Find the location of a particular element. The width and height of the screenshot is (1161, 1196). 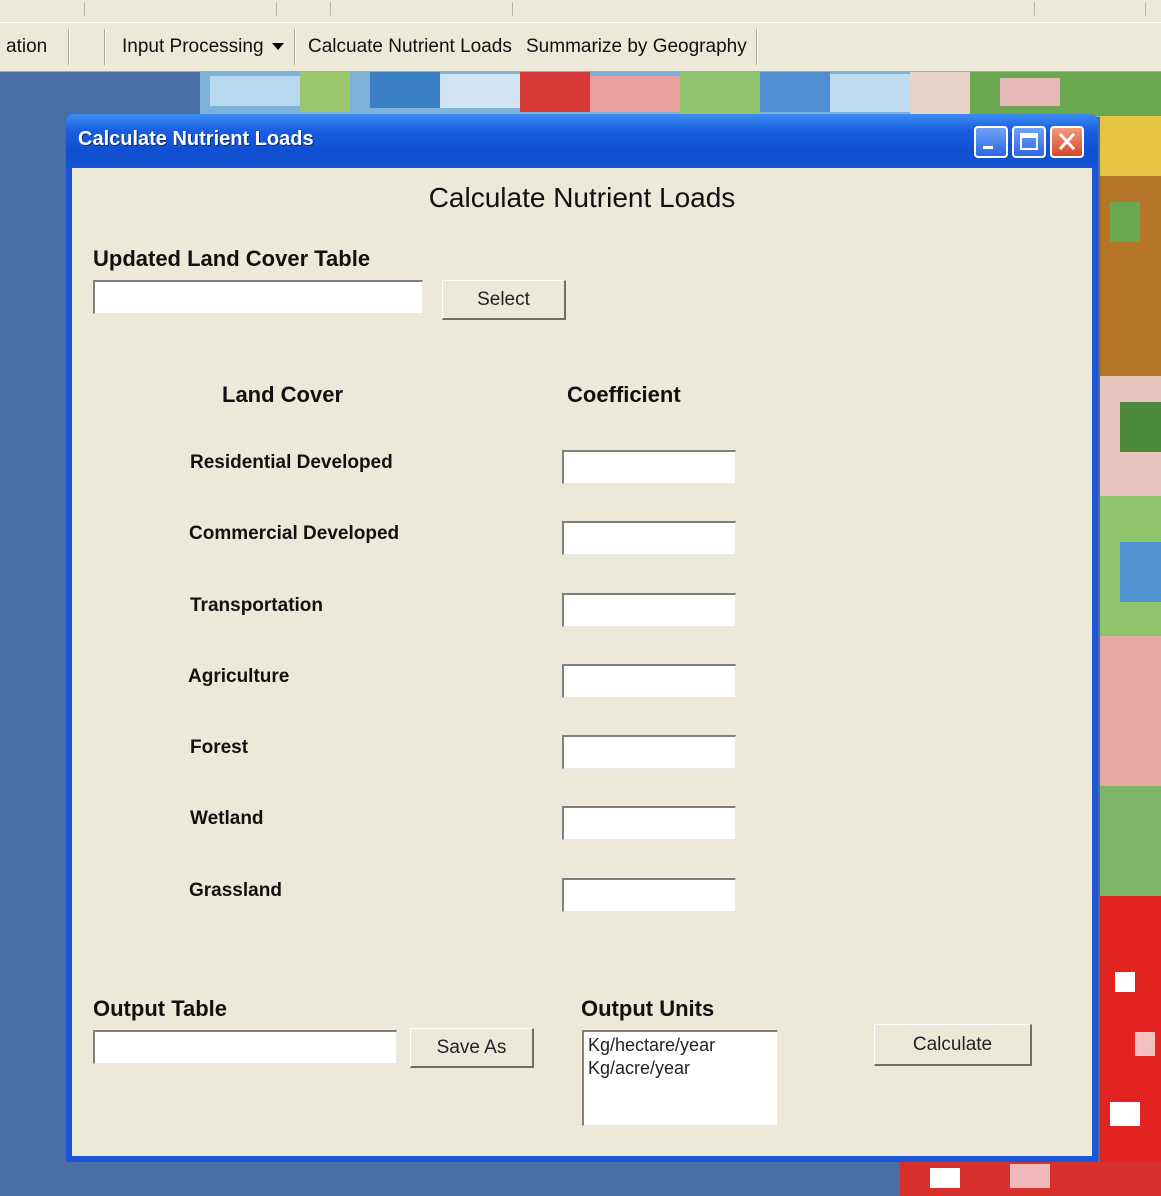

output-table-input is located at coordinates (245, 1047).